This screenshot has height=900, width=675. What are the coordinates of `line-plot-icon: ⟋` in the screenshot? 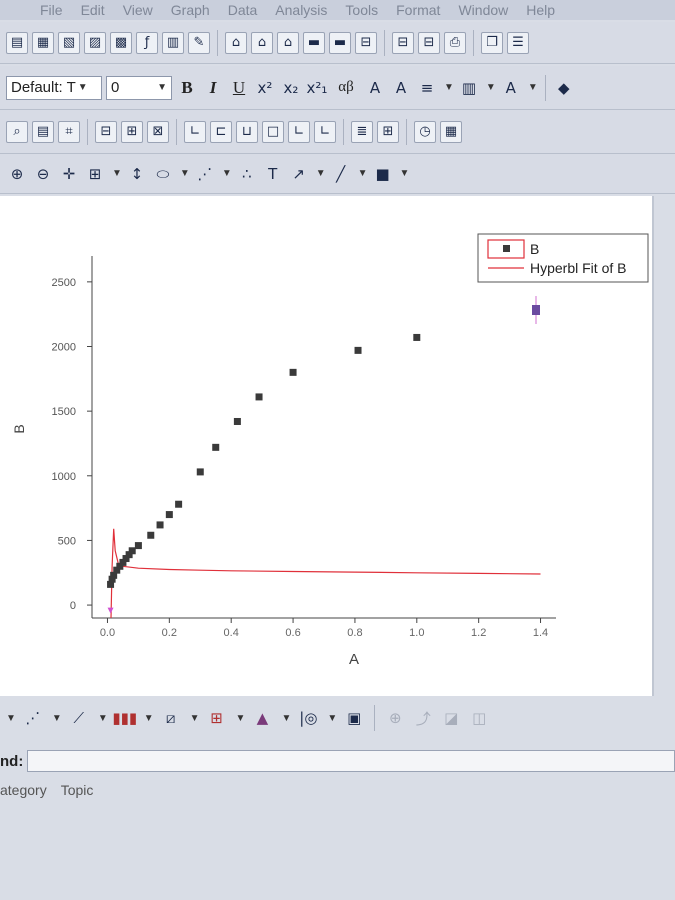 It's located at (79, 718).